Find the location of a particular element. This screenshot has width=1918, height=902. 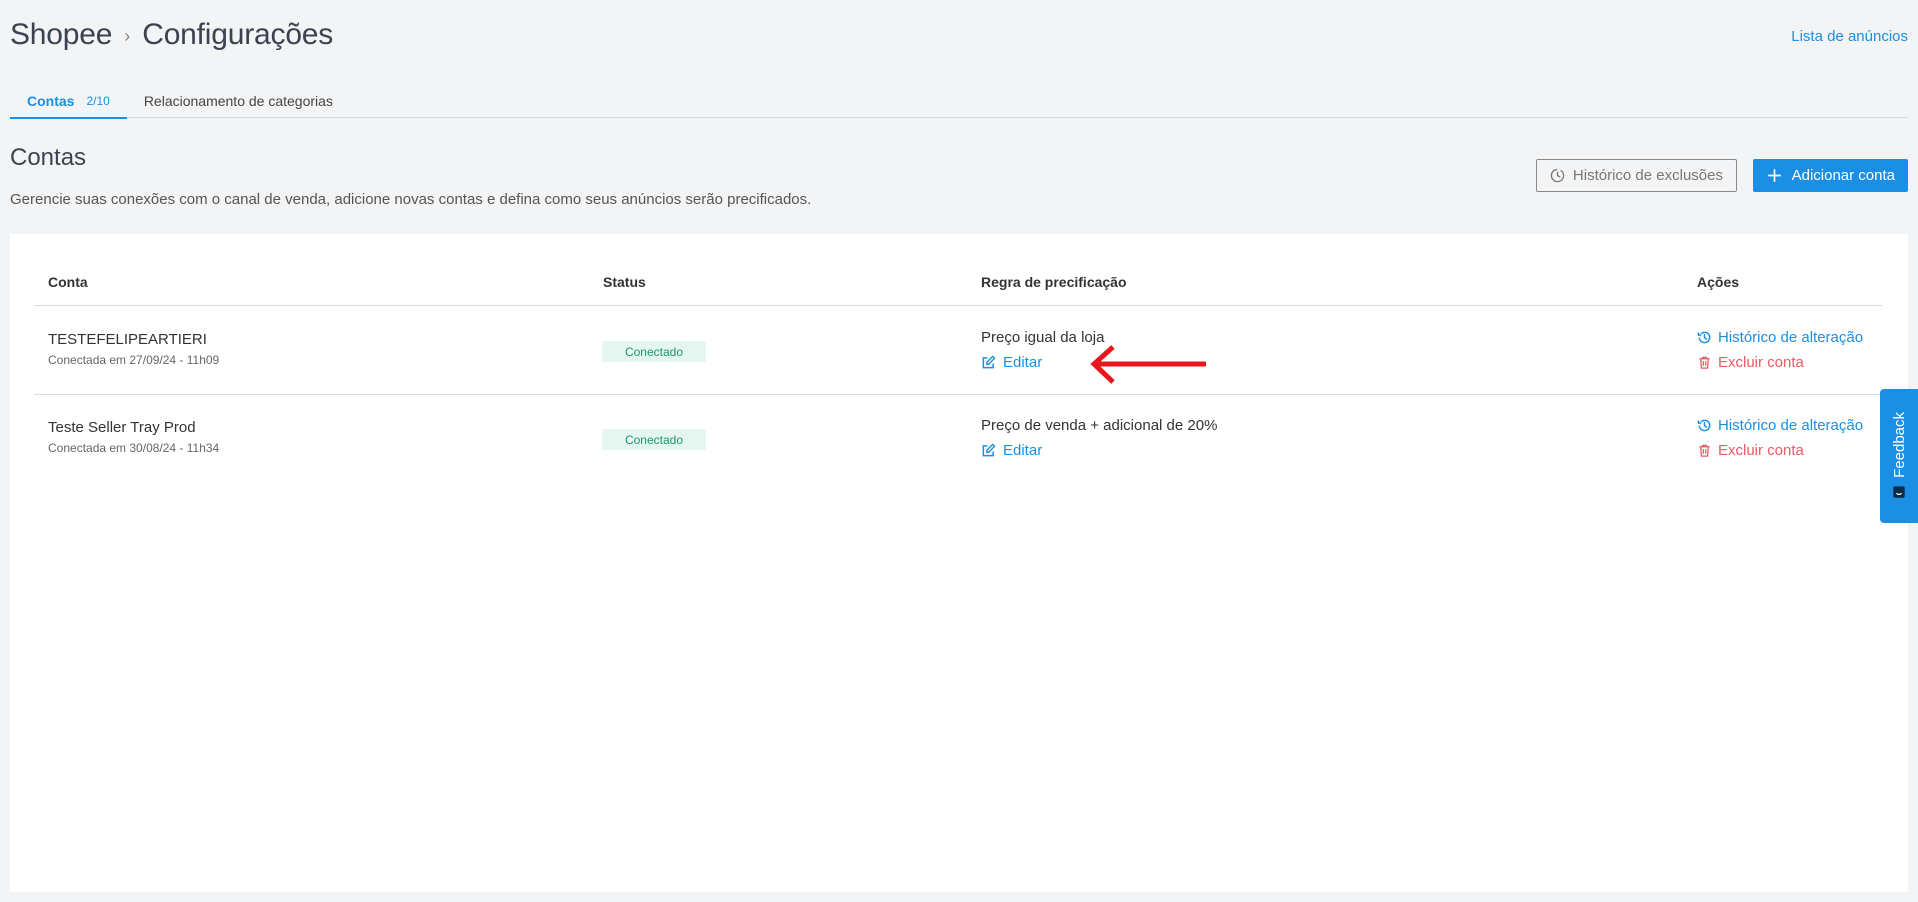

column-header-rule: Regra de precificação is located at coordinates (1054, 282).